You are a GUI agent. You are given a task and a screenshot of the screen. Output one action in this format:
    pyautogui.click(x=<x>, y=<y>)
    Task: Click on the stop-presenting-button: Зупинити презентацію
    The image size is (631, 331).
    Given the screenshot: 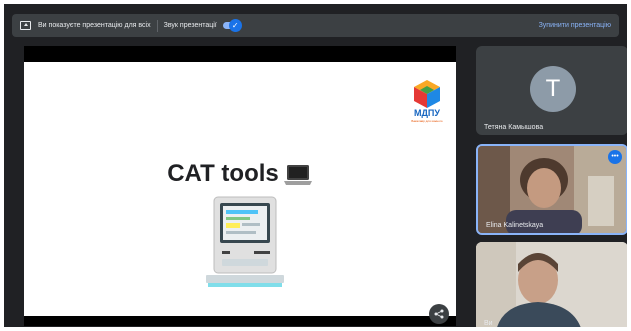 What is the action you would take?
    pyautogui.click(x=575, y=25)
    